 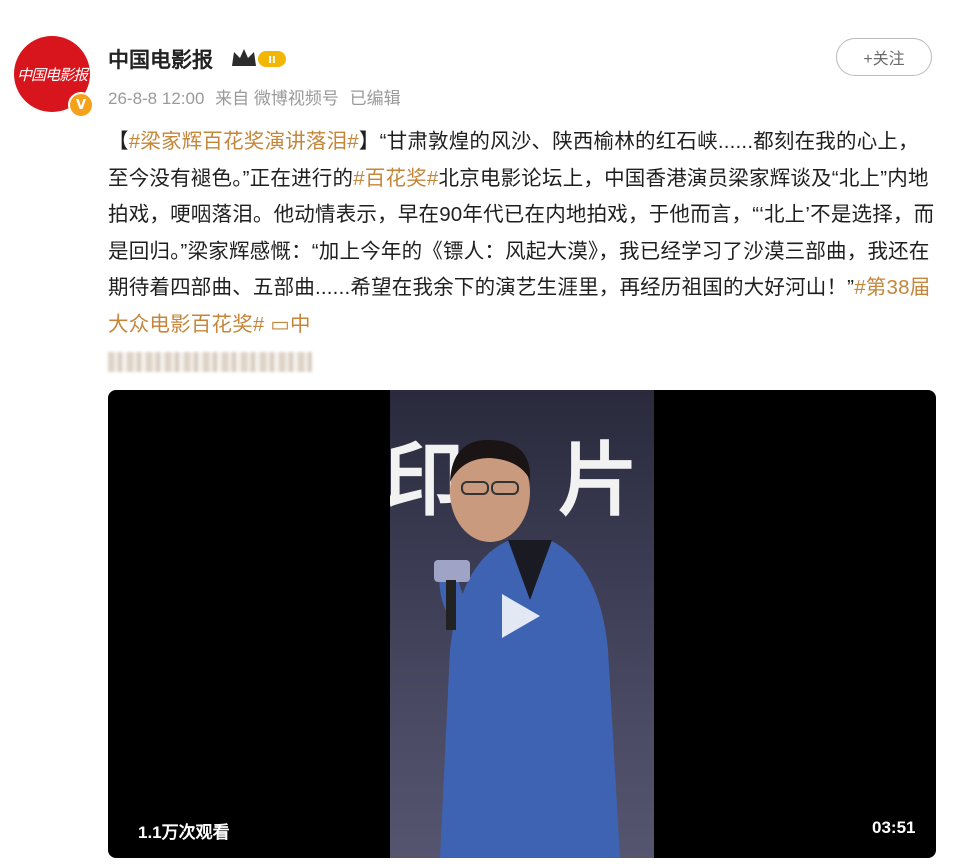 I want to click on verified-badge-icon: V, so click(x=81, y=105).